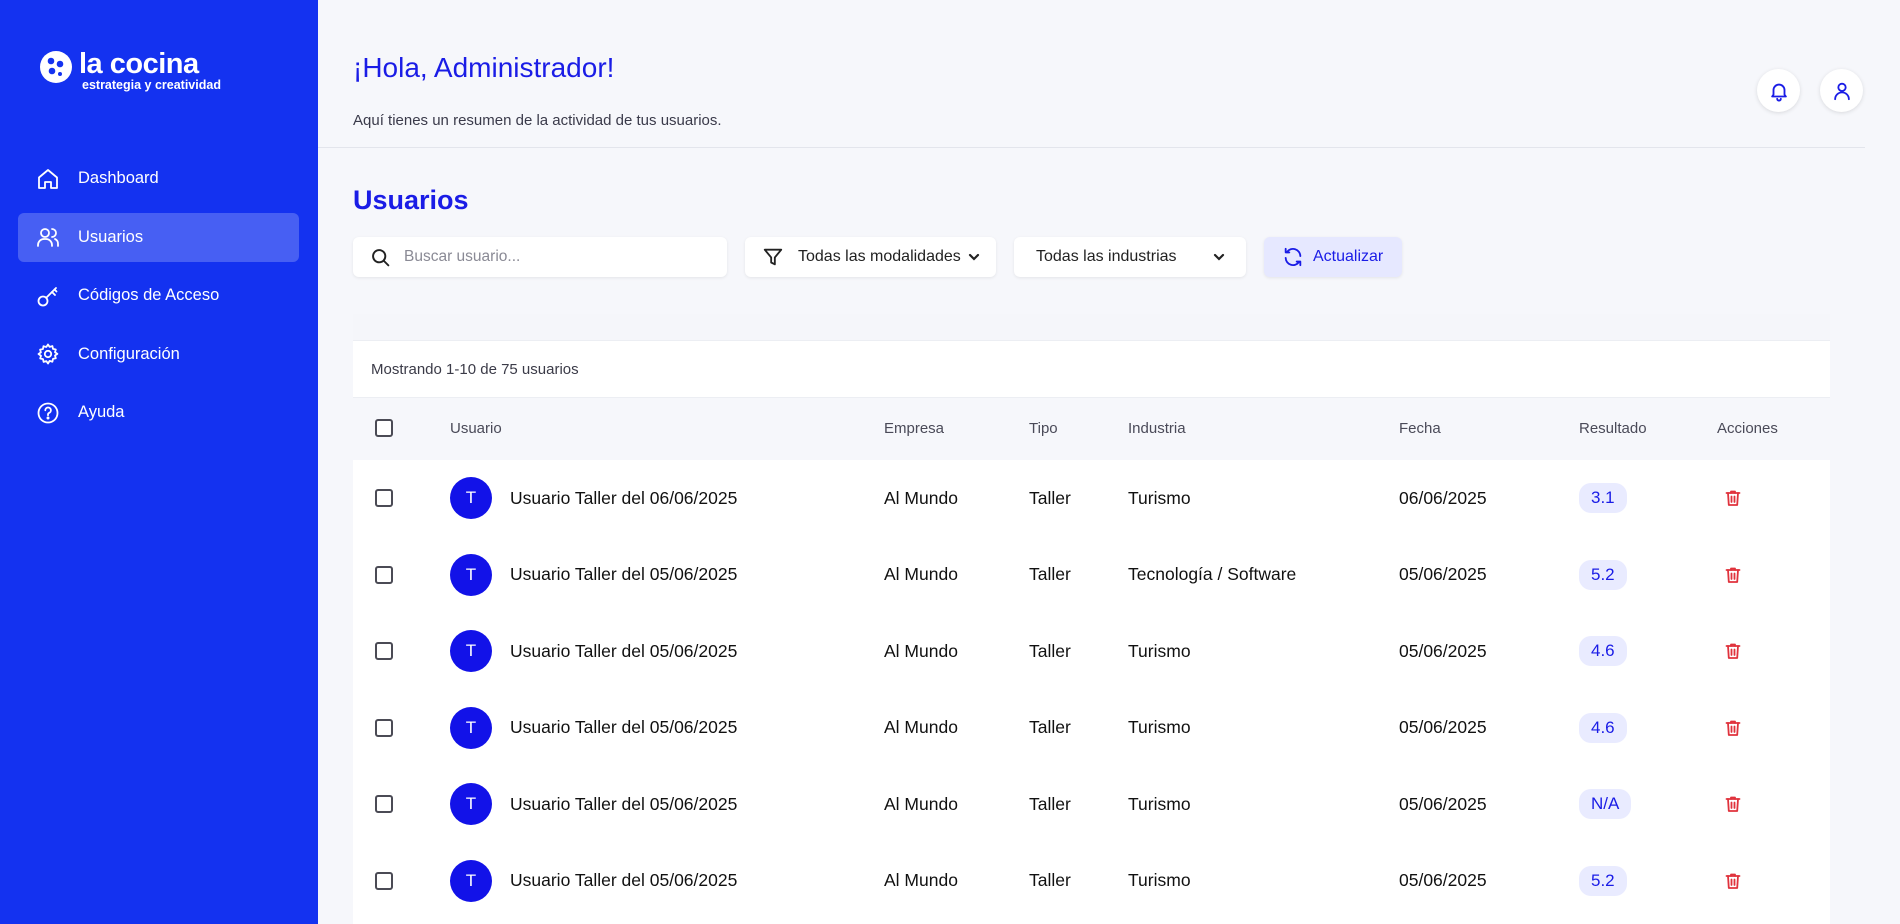  I want to click on sidebar-item-label: Usuarios, so click(111, 236).